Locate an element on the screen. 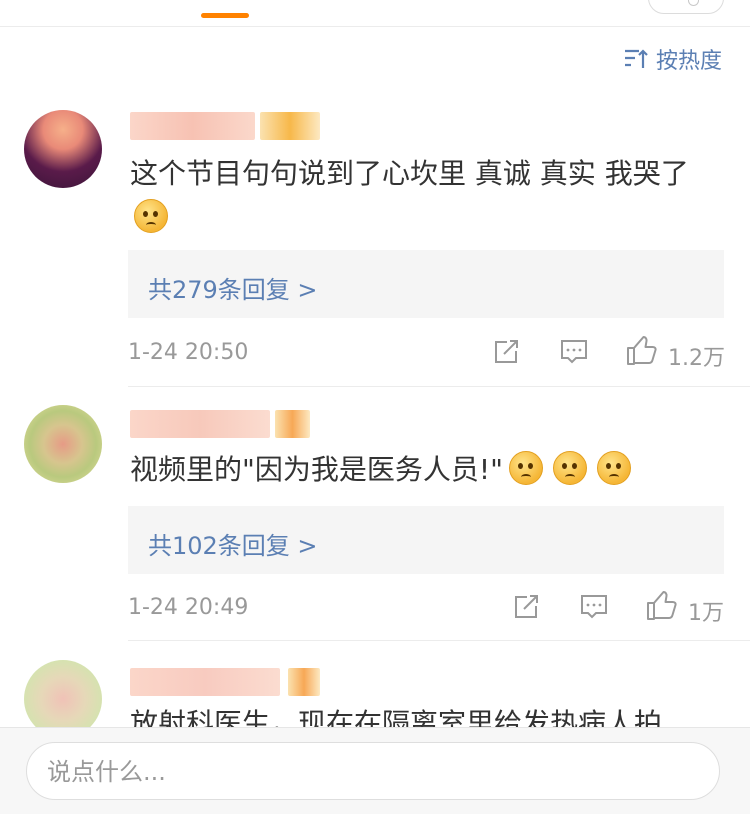  comment-text: 视频里的"因为我是医务人员!" is located at coordinates (430, 470).